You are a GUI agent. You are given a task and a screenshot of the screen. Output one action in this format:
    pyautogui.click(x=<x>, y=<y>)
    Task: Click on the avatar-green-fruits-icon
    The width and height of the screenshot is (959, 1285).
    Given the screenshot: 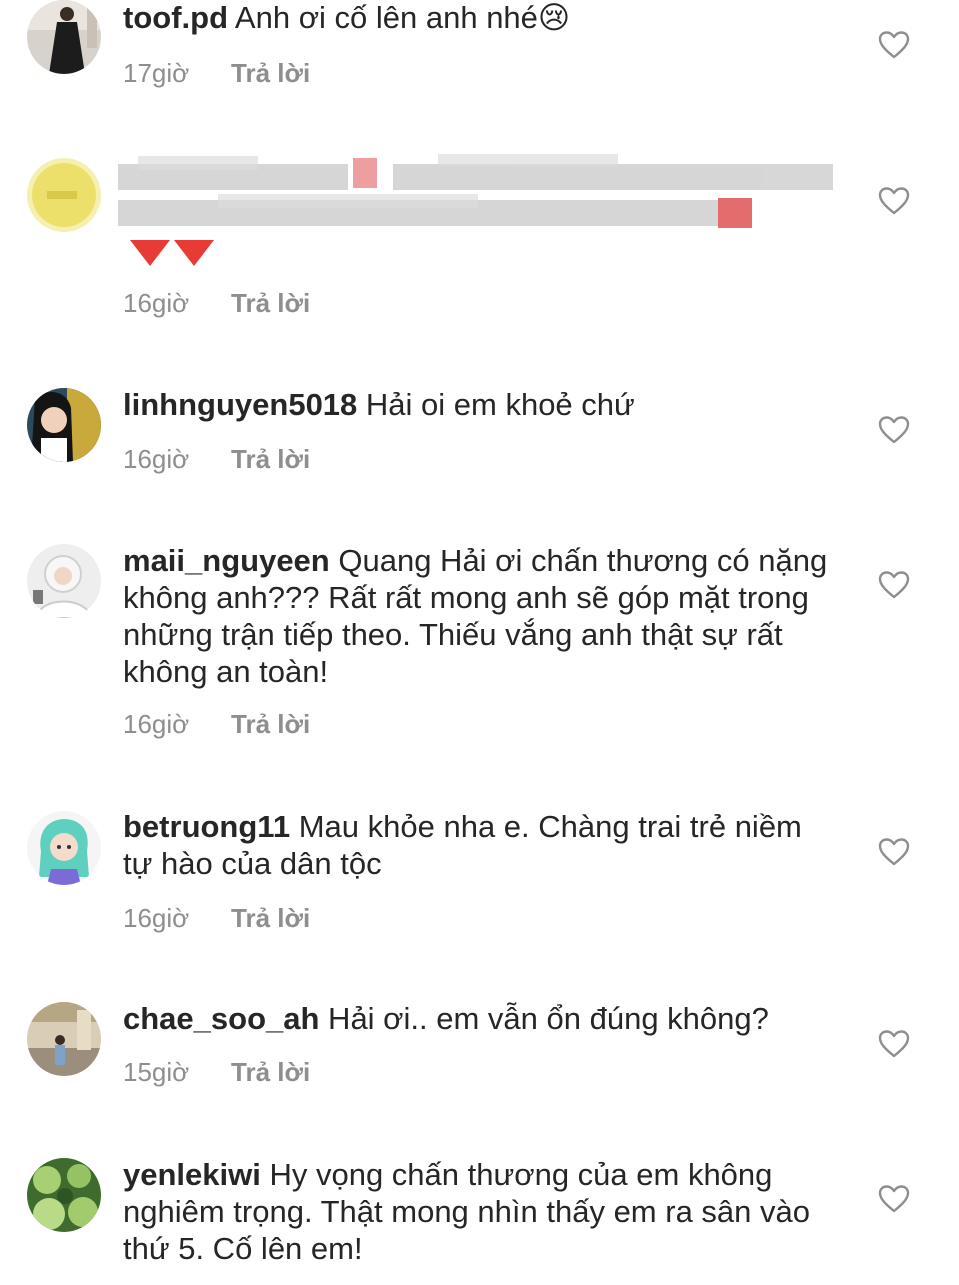 What is the action you would take?
    pyautogui.click(x=64, y=1195)
    